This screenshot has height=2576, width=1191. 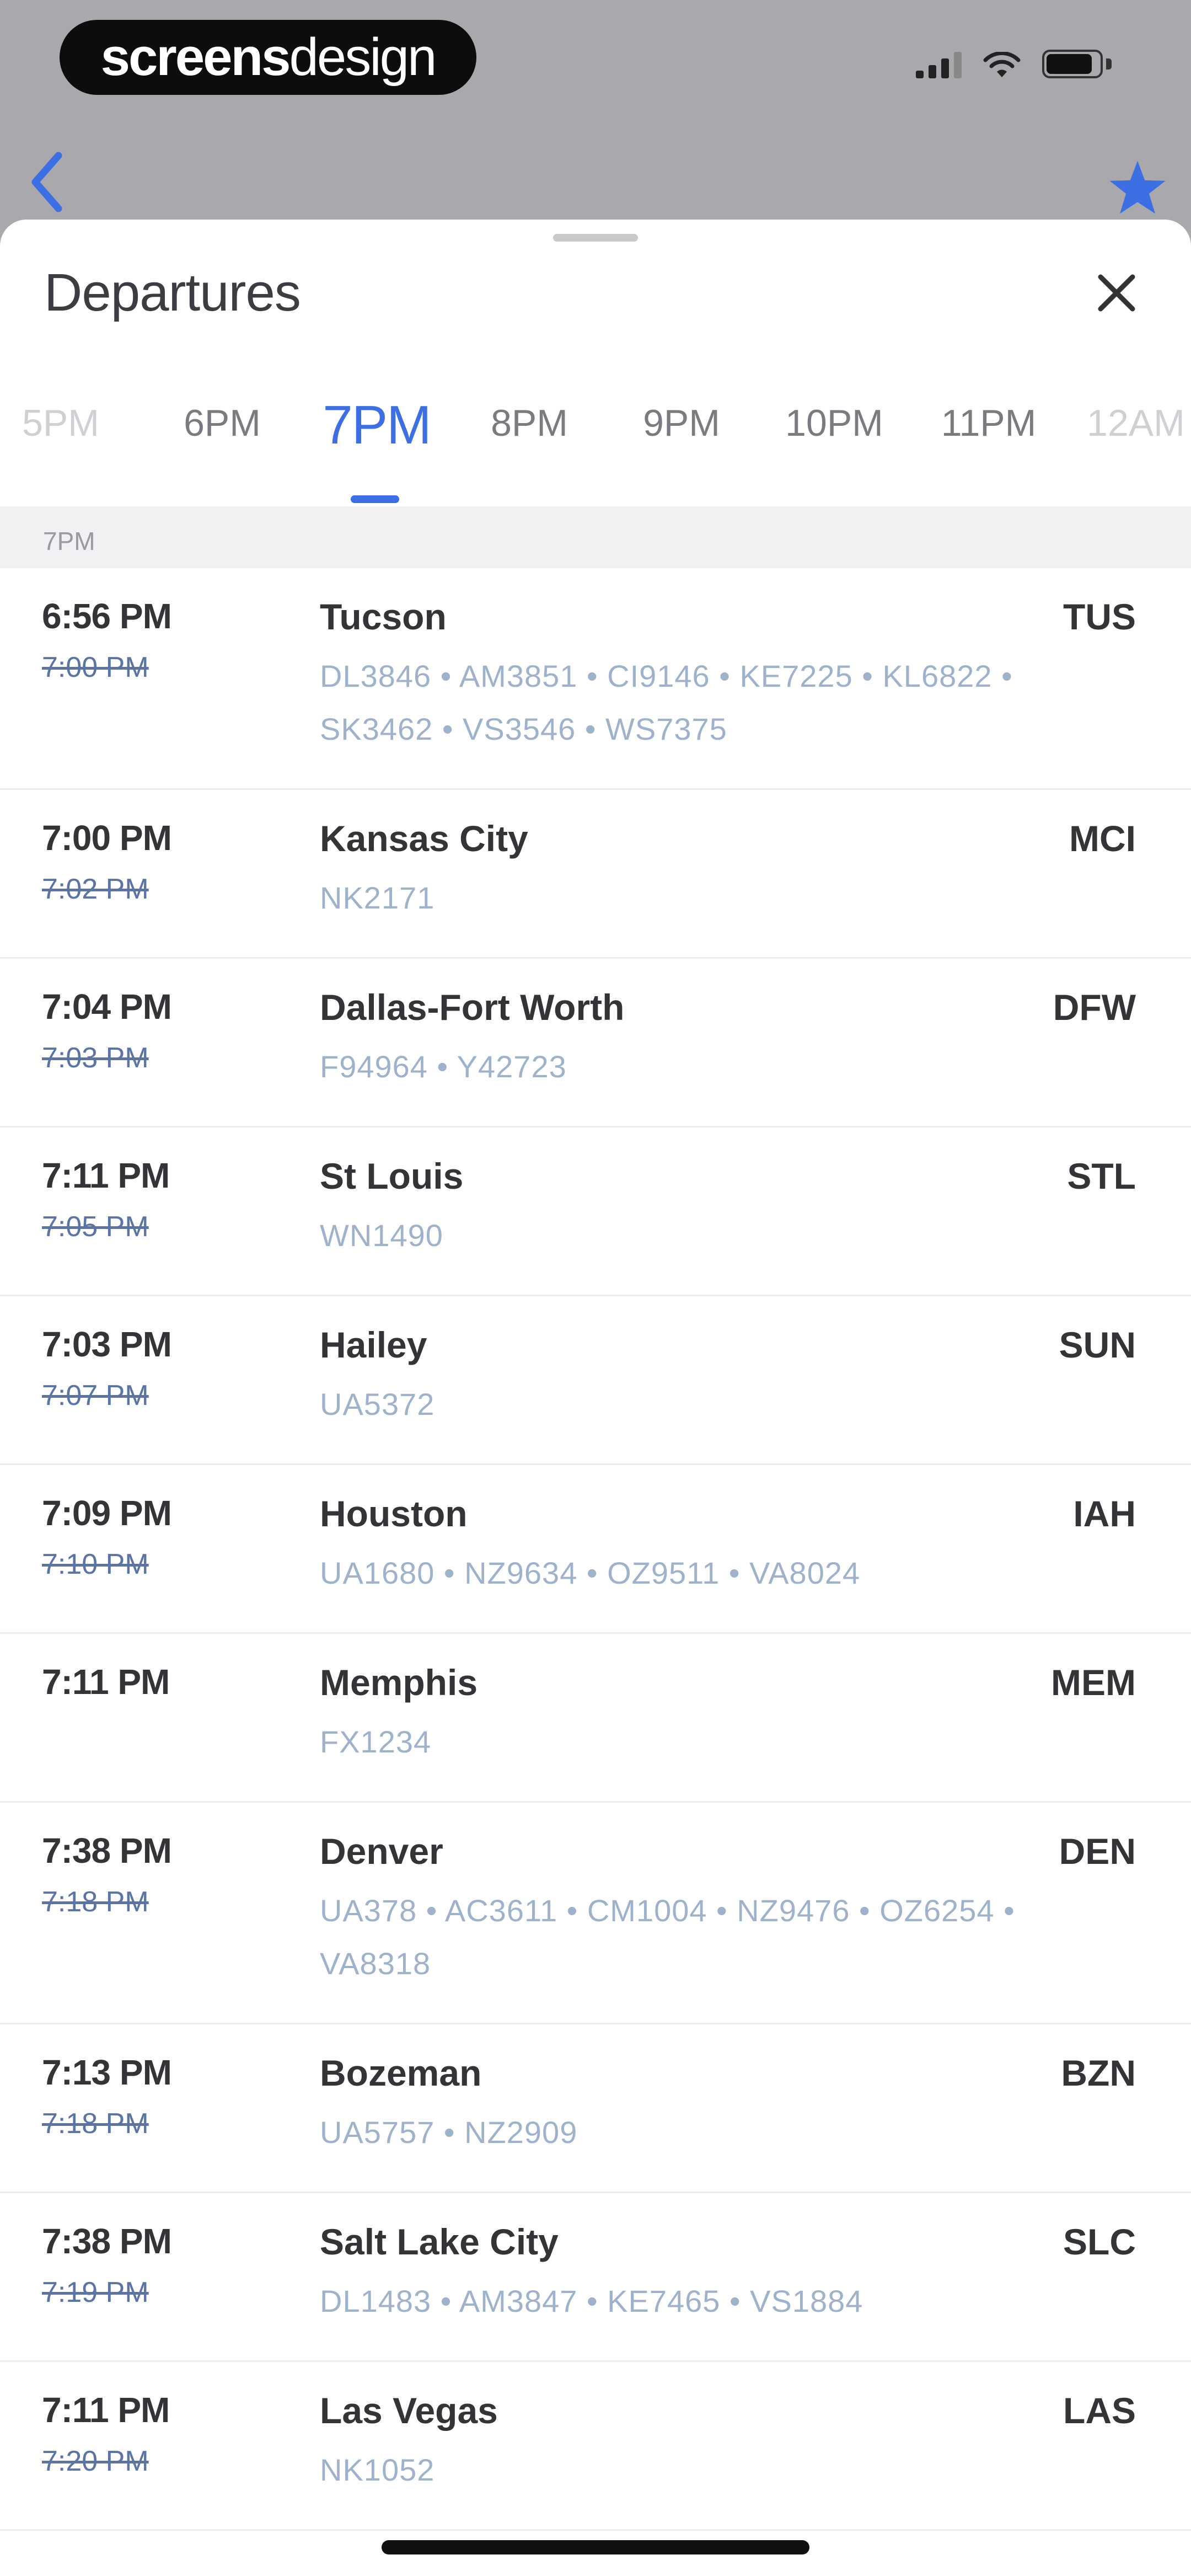 I want to click on flight-code: UA378, so click(x=368, y=1910).